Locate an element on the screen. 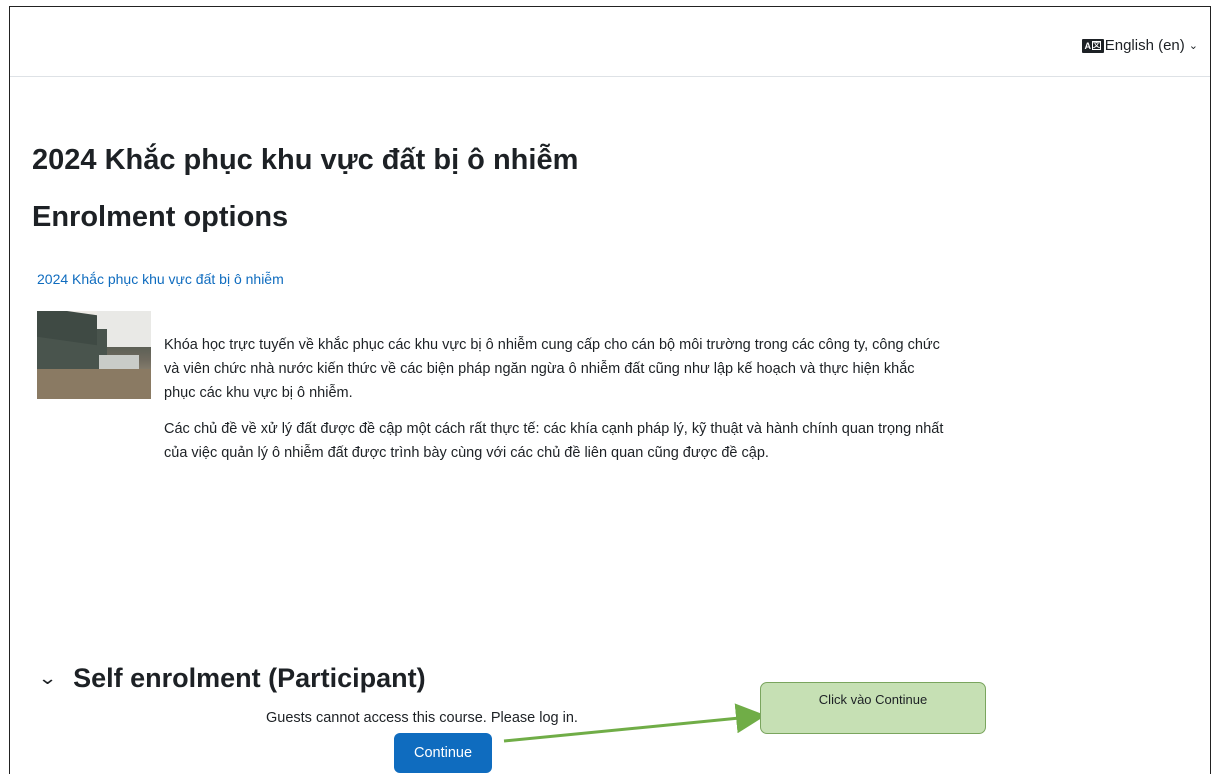 Image resolution: width=1215 pixels, height=774 pixels. course-link: 2024 Khắc phục khu vực đất bị ô nhiễm is located at coordinates (160, 279).